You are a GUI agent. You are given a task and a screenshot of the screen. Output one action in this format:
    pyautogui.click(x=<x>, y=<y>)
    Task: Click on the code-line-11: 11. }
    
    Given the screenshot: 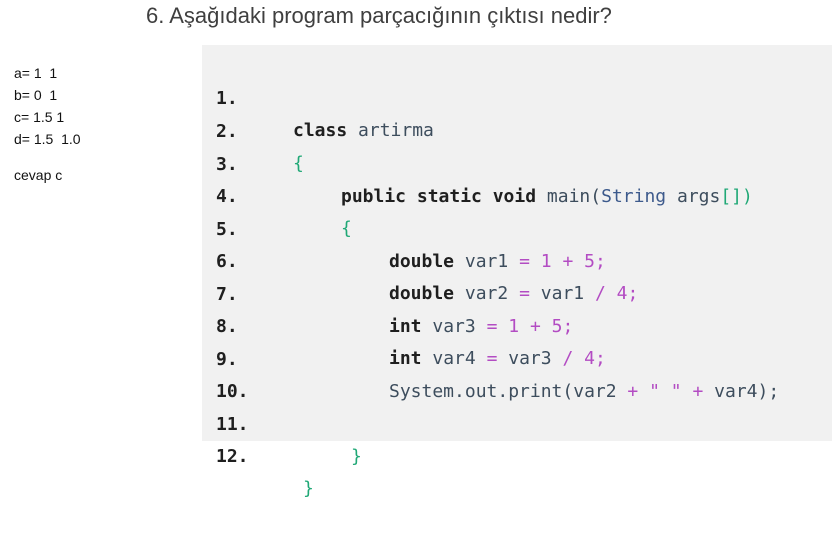 What is the action you would take?
    pyautogui.click(x=282, y=422)
    